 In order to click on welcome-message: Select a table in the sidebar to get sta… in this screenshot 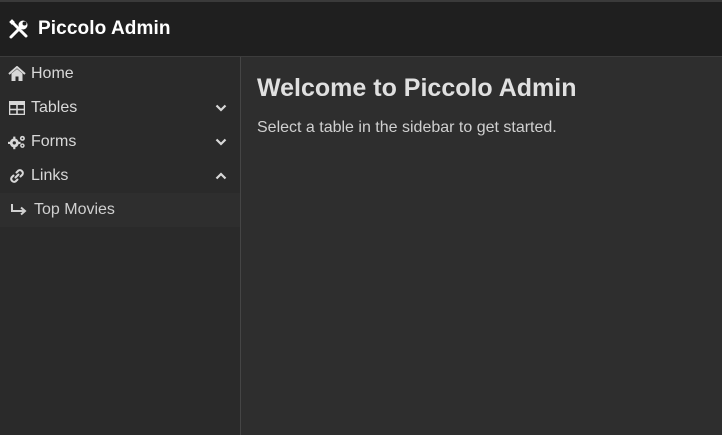, I will do `click(407, 127)`.